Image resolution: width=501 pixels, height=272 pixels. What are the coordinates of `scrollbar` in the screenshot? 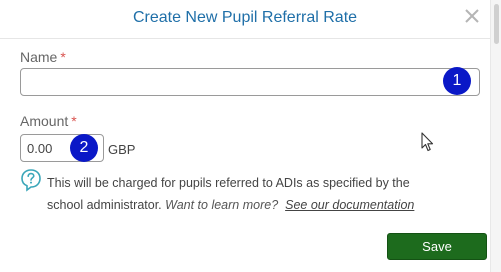 It's located at (495, 136).